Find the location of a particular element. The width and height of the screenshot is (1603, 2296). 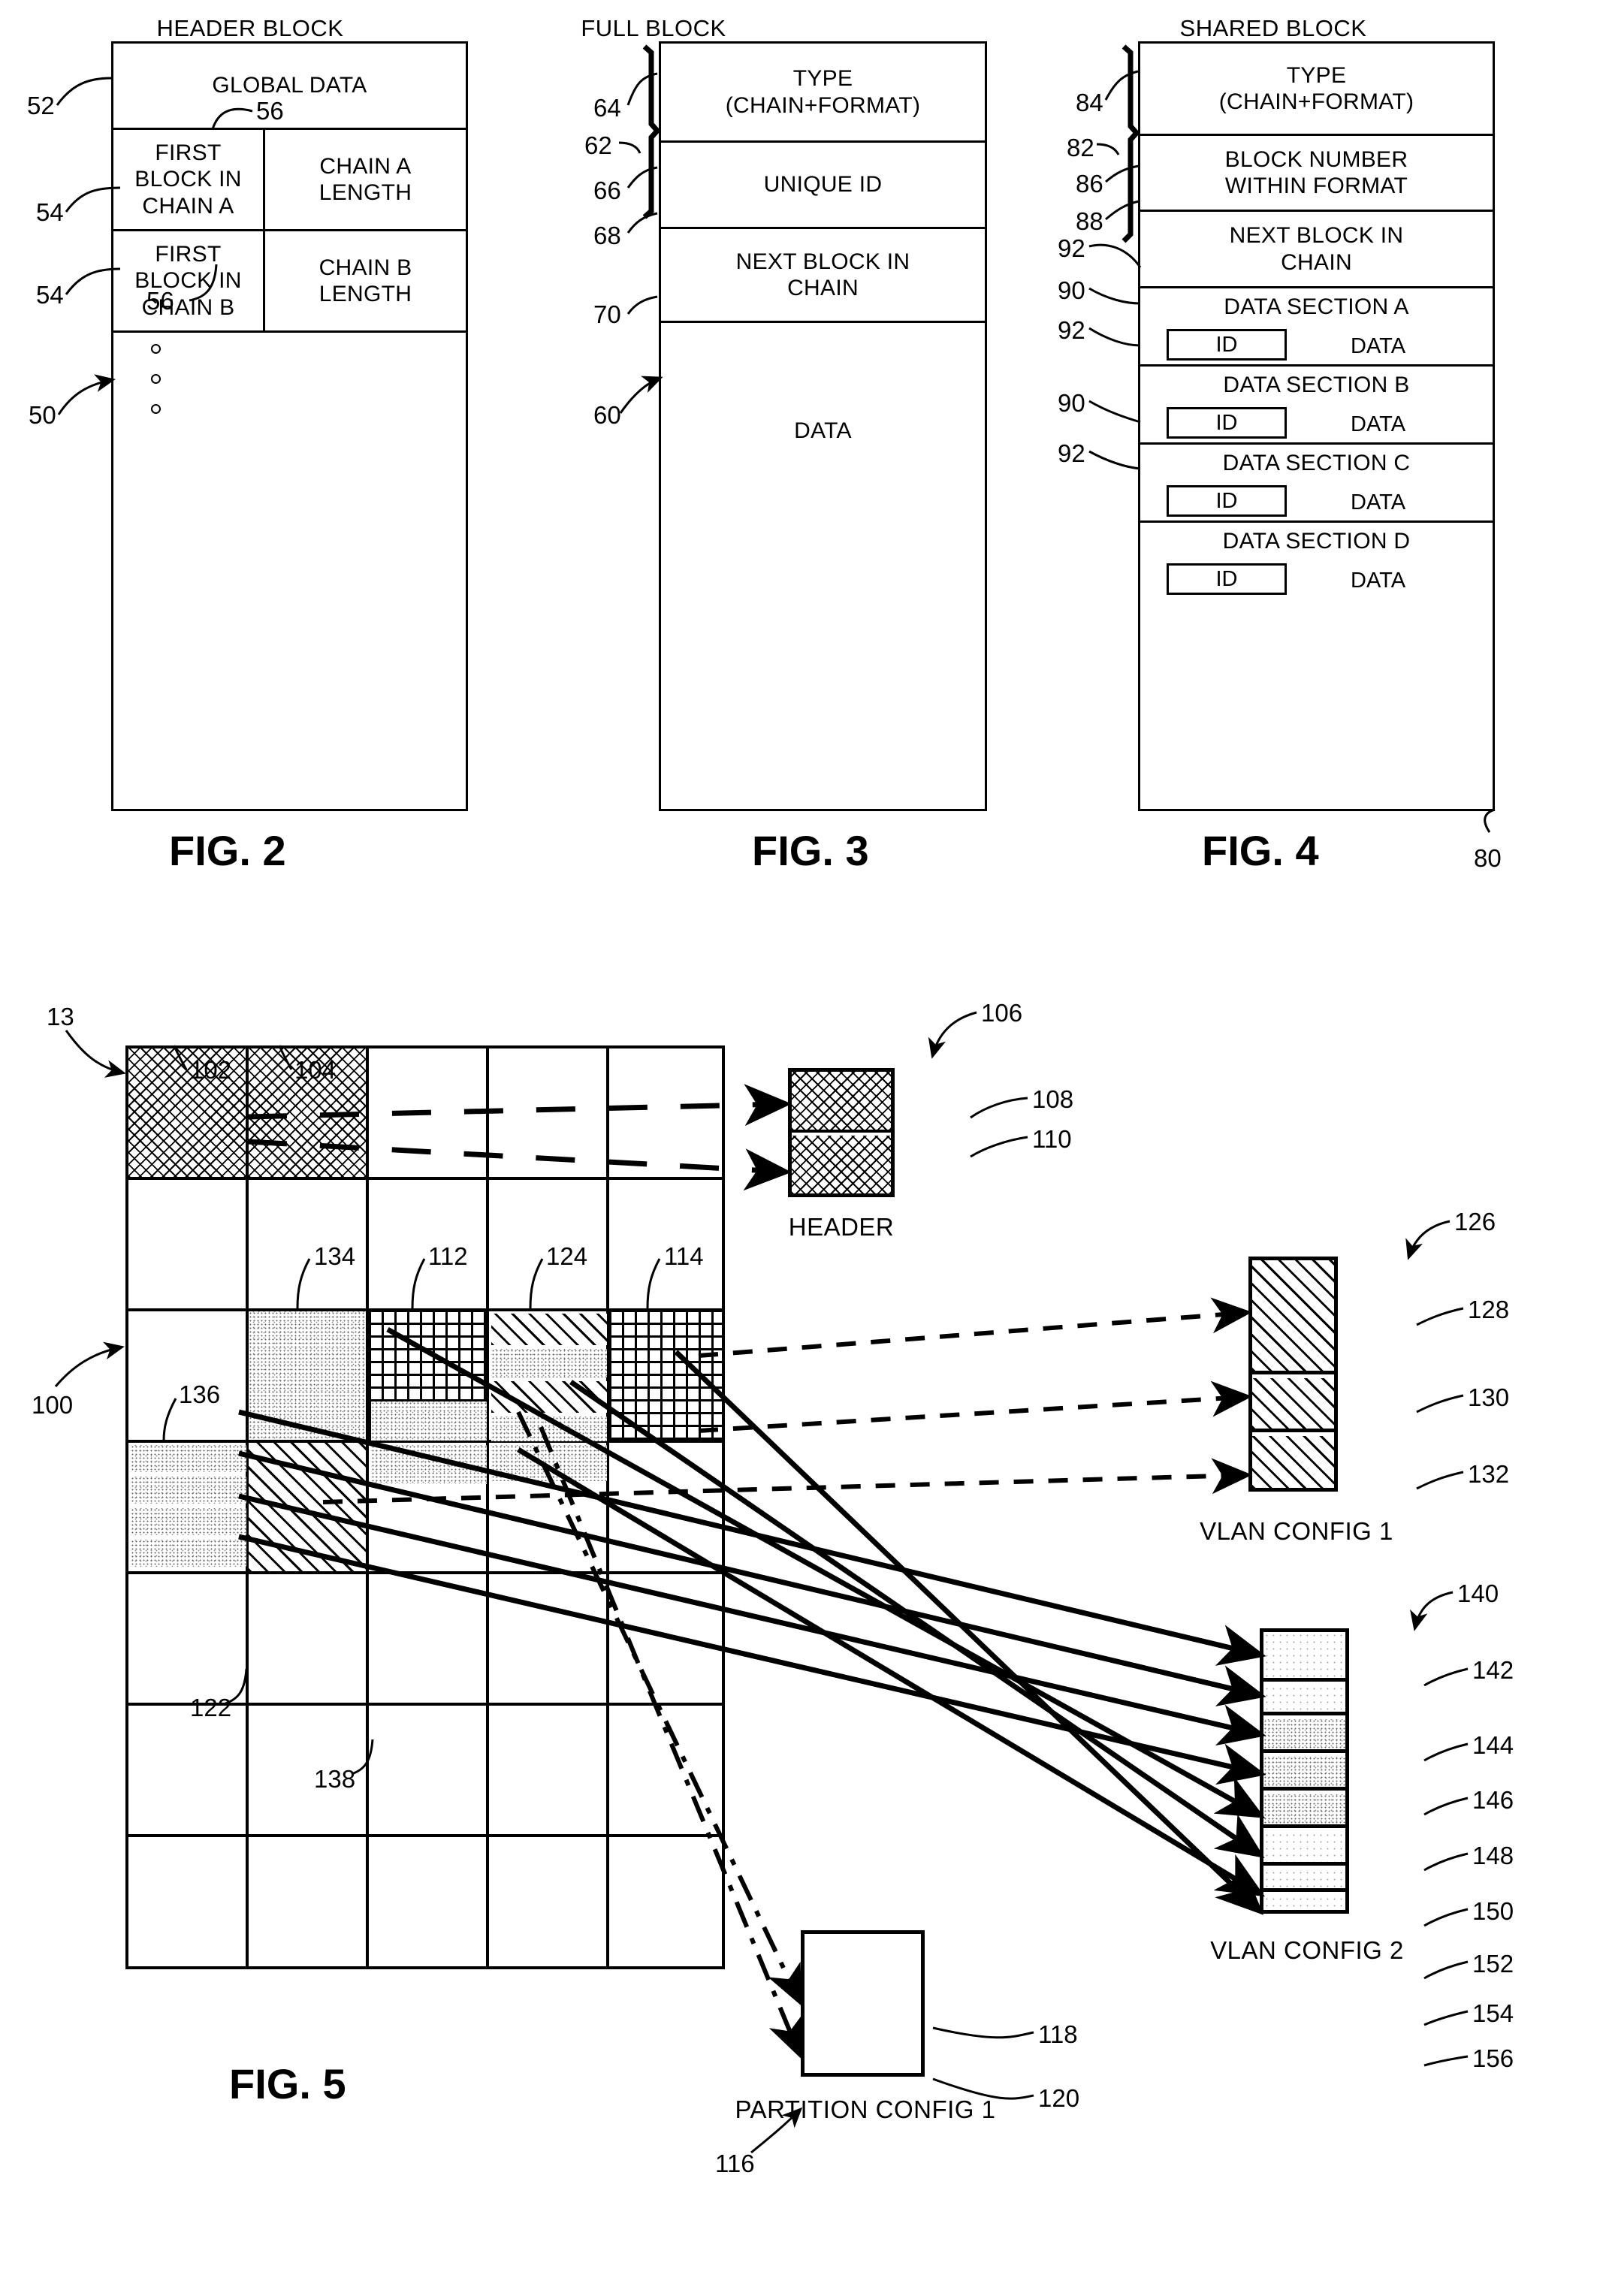

fig4-leader-90b is located at coordinates (1114, 412).